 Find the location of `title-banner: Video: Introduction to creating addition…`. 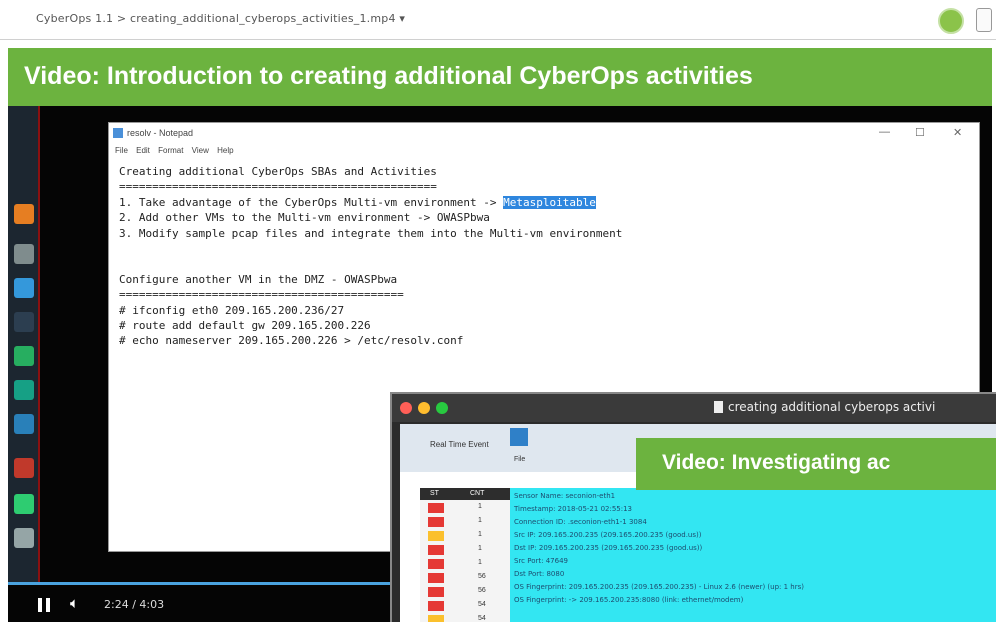

title-banner: Video: Introduction to creating addition… is located at coordinates (500, 77).